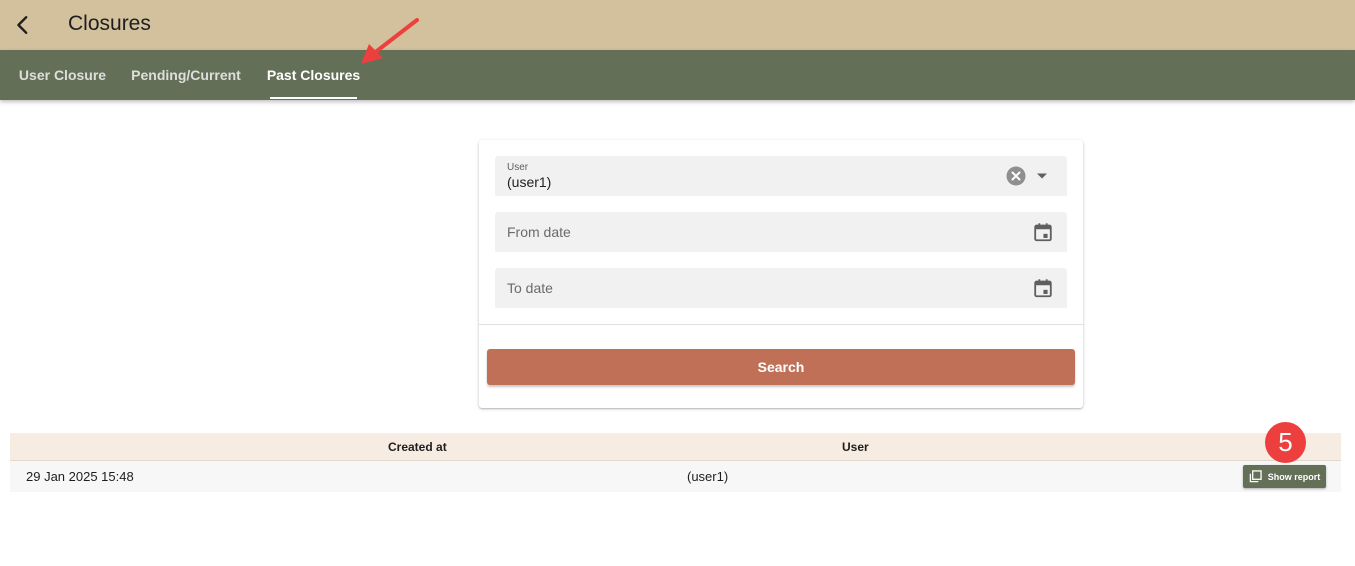  Describe the element at coordinates (62, 75) in the screenshot. I see `tab-user-closure: User Closure` at that location.